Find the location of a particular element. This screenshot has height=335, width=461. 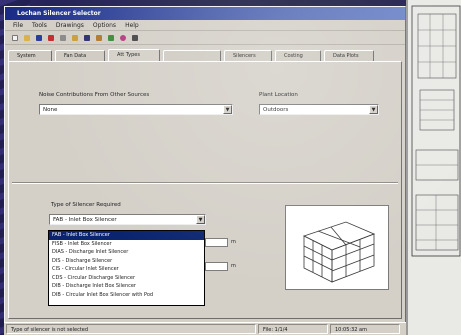

new-icon is located at coordinates (15, 38).